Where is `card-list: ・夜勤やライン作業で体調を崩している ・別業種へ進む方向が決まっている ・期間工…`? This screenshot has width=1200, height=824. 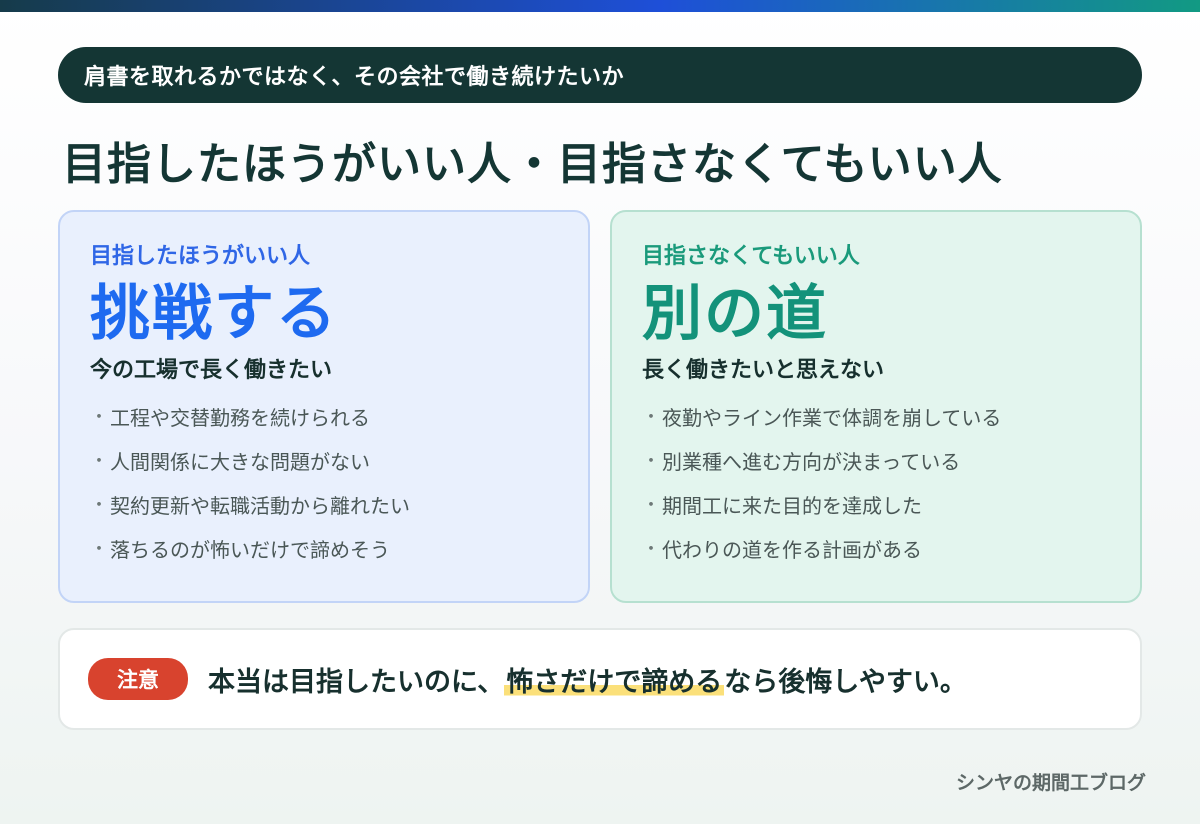 card-list: ・夜勤やライン作業で体調を崩している ・別業種へ進む方向が決まっている ・期間工… is located at coordinates (876, 484).